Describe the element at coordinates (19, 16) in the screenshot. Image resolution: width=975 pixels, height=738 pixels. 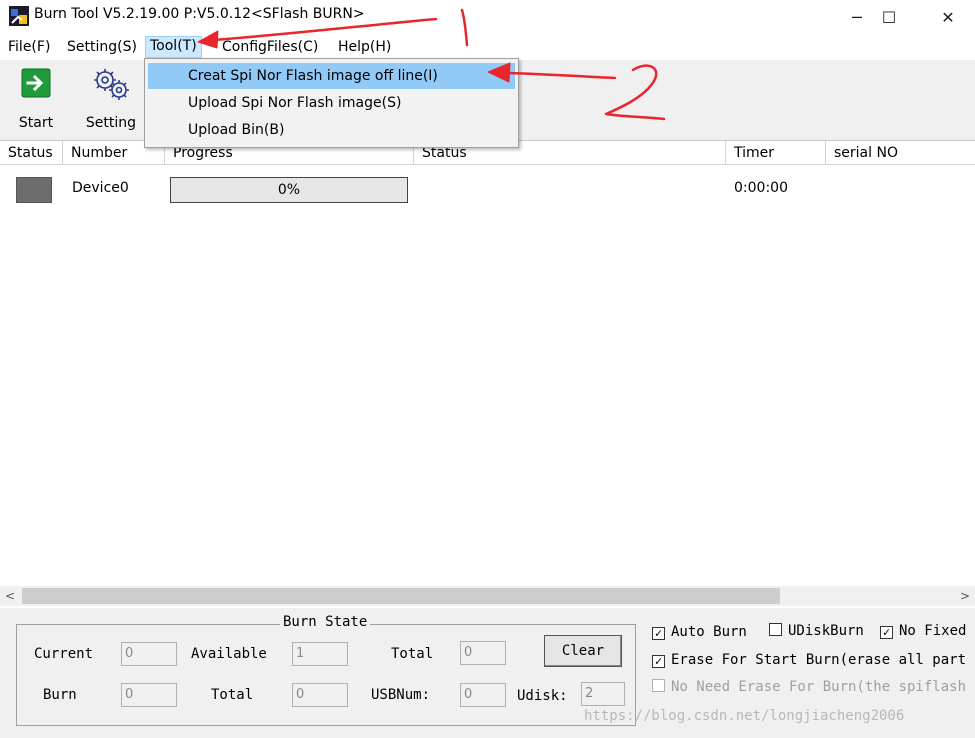
I see `app-icon` at that location.